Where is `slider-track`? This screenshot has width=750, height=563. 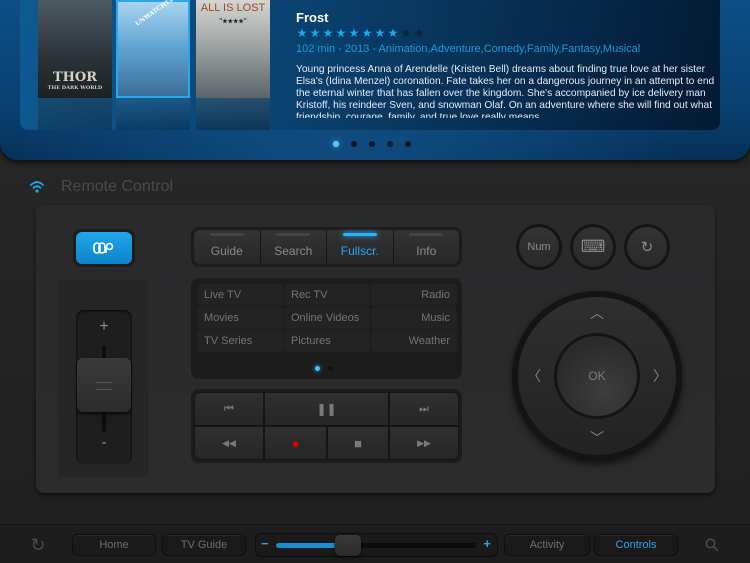
slider-track is located at coordinates (376, 545).